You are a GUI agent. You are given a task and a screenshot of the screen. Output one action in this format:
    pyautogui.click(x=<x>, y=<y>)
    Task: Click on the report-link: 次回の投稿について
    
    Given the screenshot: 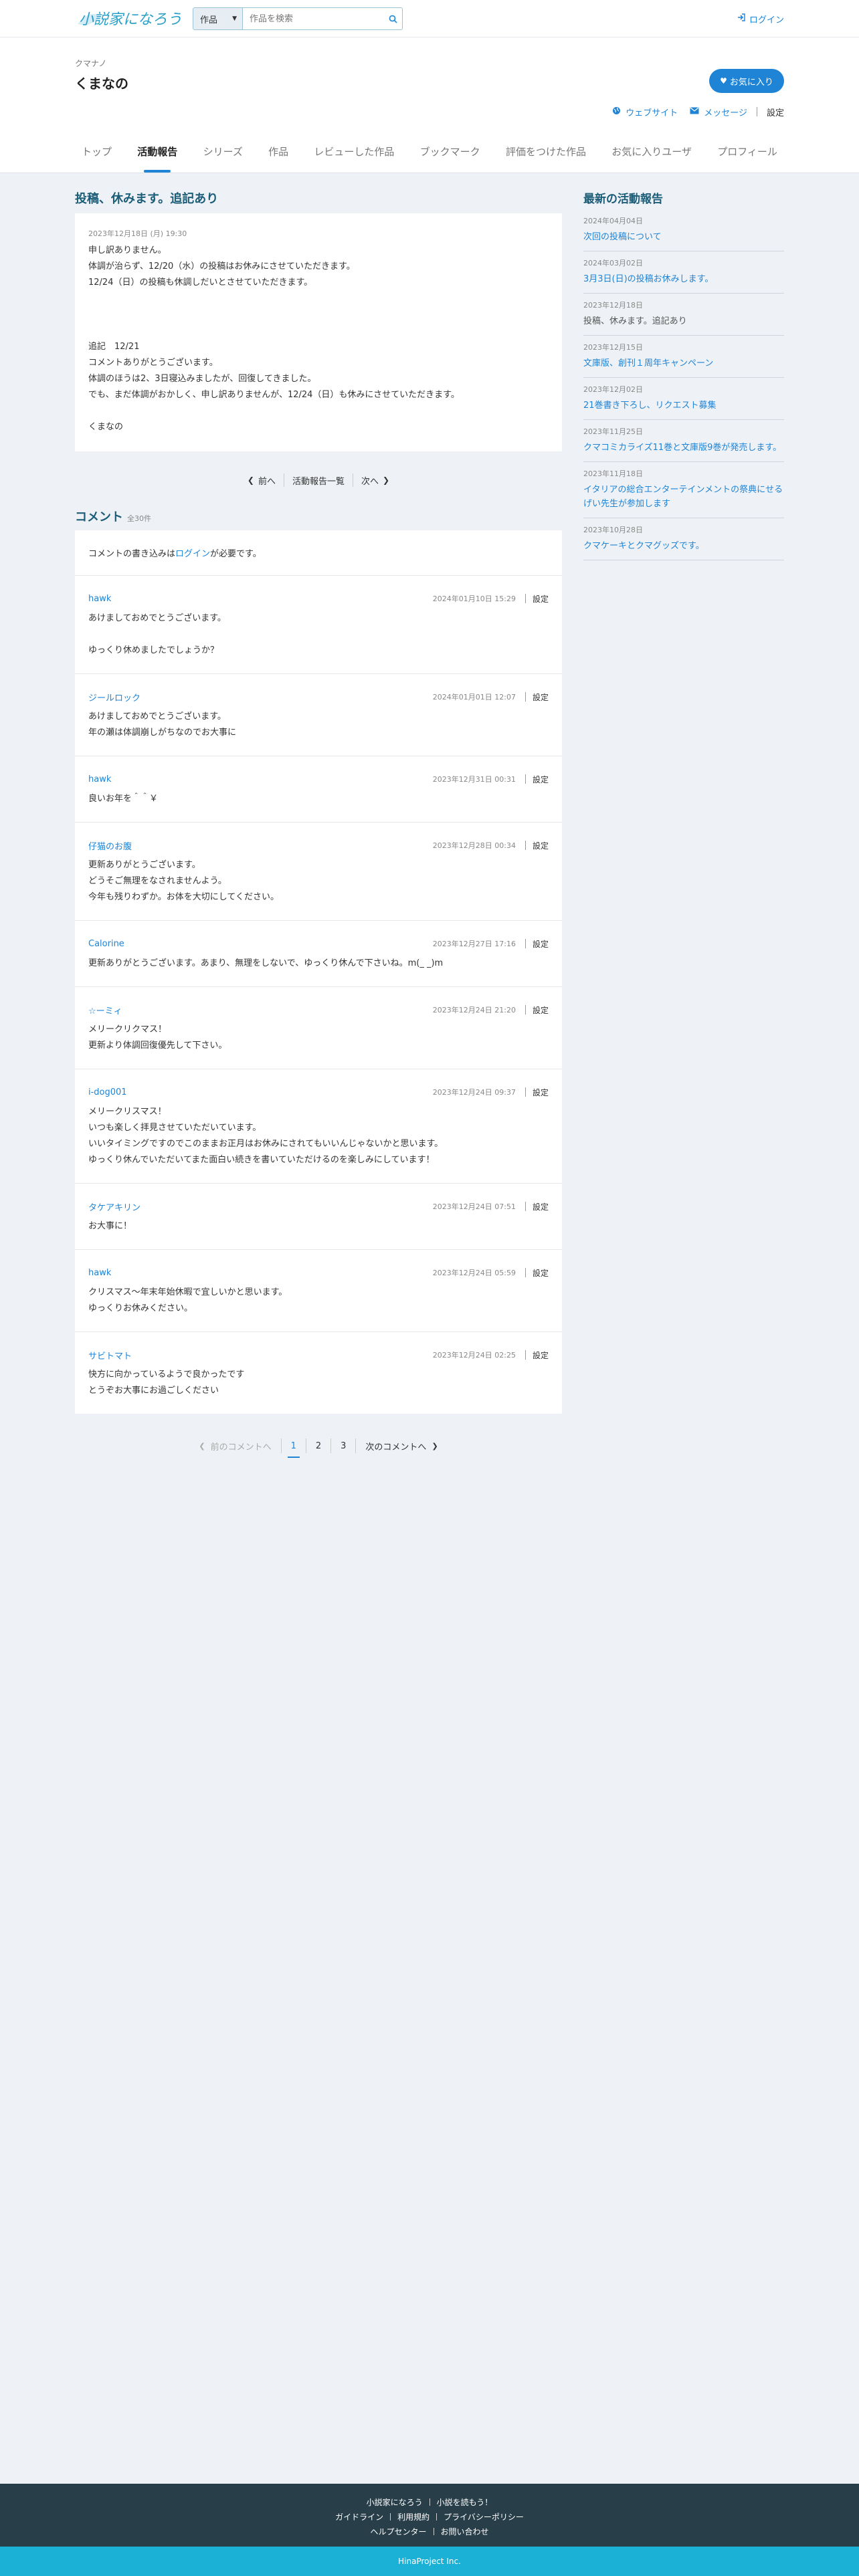 What is the action you would take?
    pyautogui.click(x=683, y=237)
    